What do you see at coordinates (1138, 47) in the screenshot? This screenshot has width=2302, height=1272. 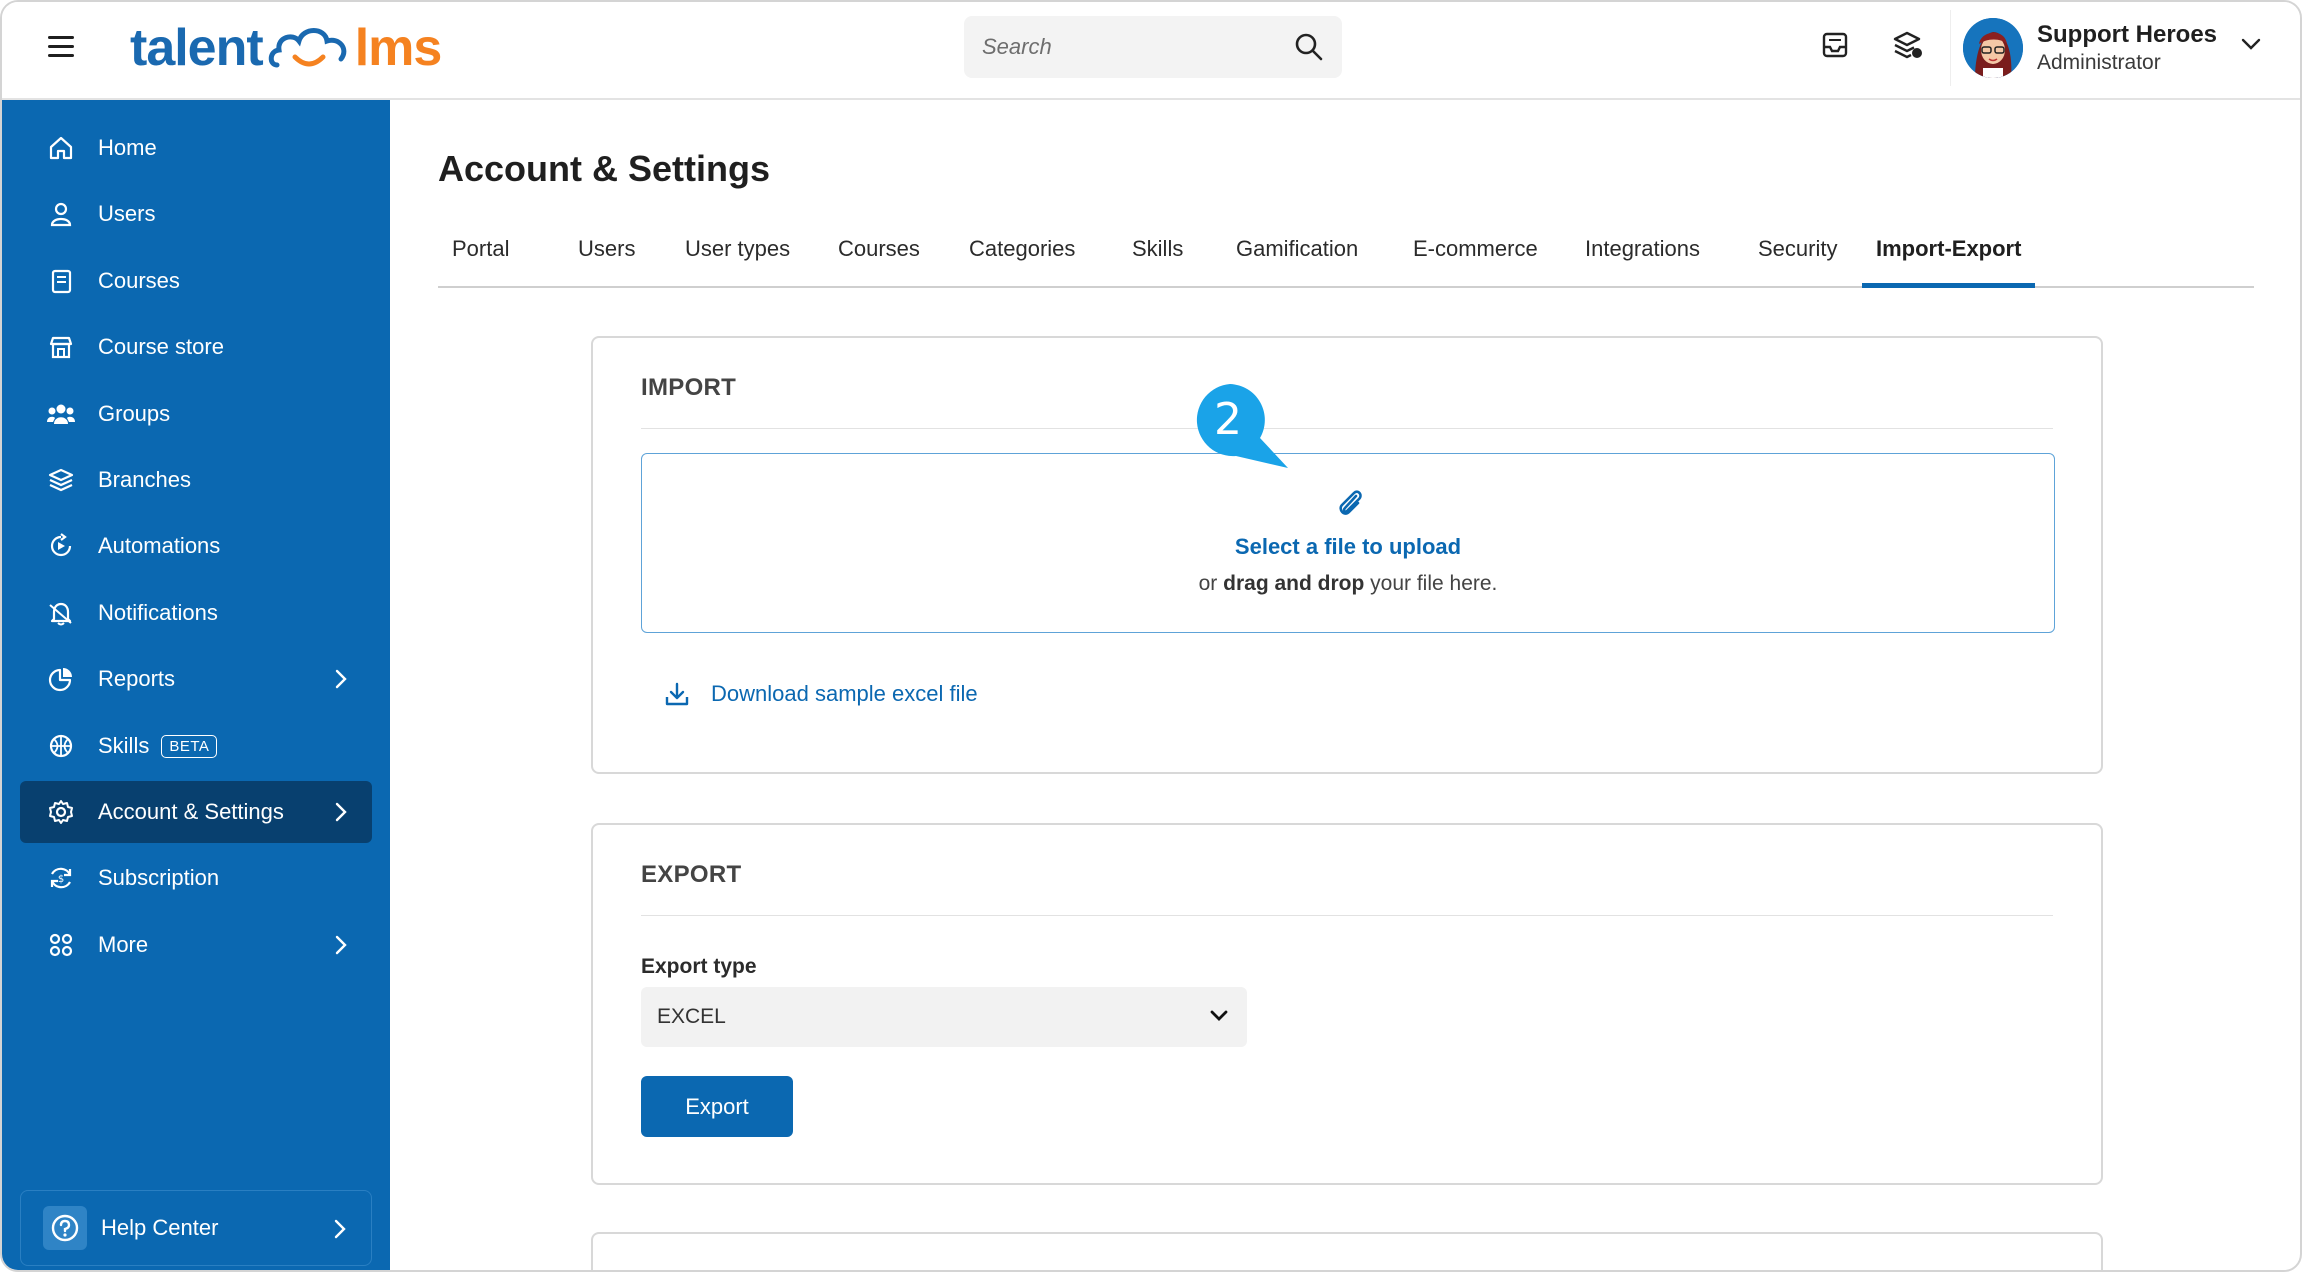 I see `search-input` at bounding box center [1138, 47].